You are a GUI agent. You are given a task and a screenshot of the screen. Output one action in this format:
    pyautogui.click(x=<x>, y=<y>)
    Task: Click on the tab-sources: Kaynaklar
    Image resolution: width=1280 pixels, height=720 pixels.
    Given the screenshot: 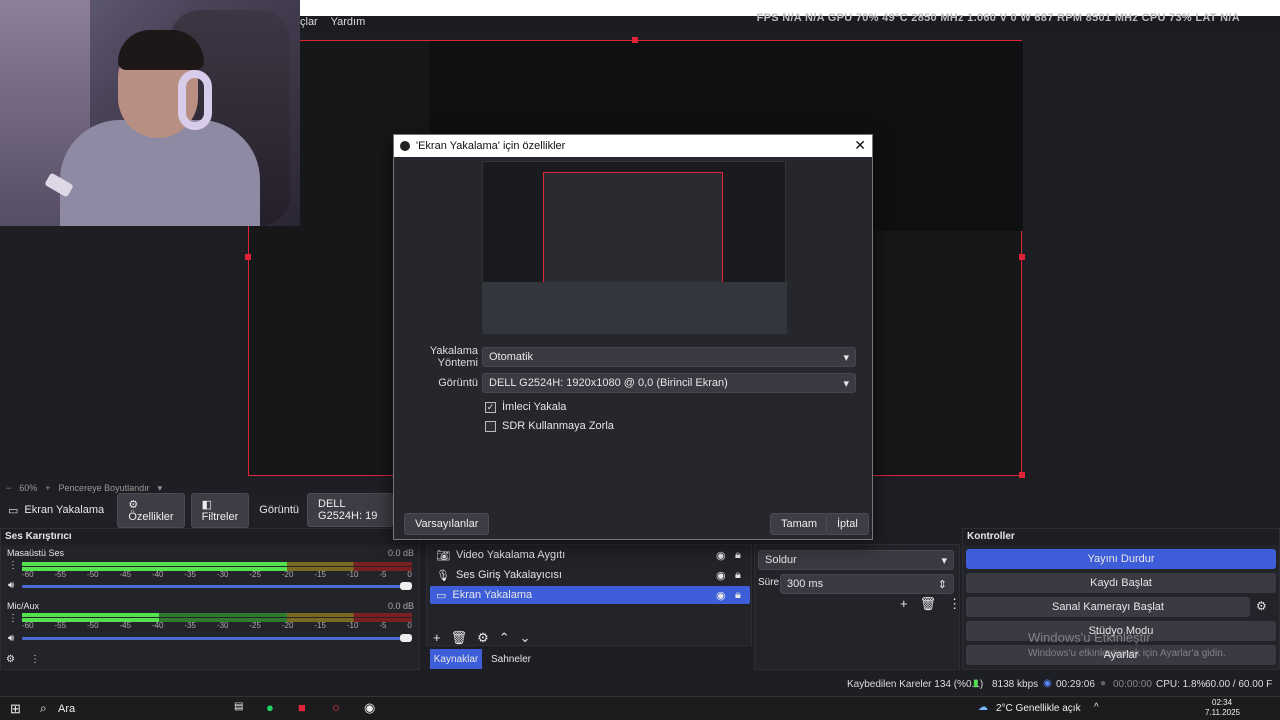 What is the action you would take?
    pyautogui.click(x=456, y=659)
    